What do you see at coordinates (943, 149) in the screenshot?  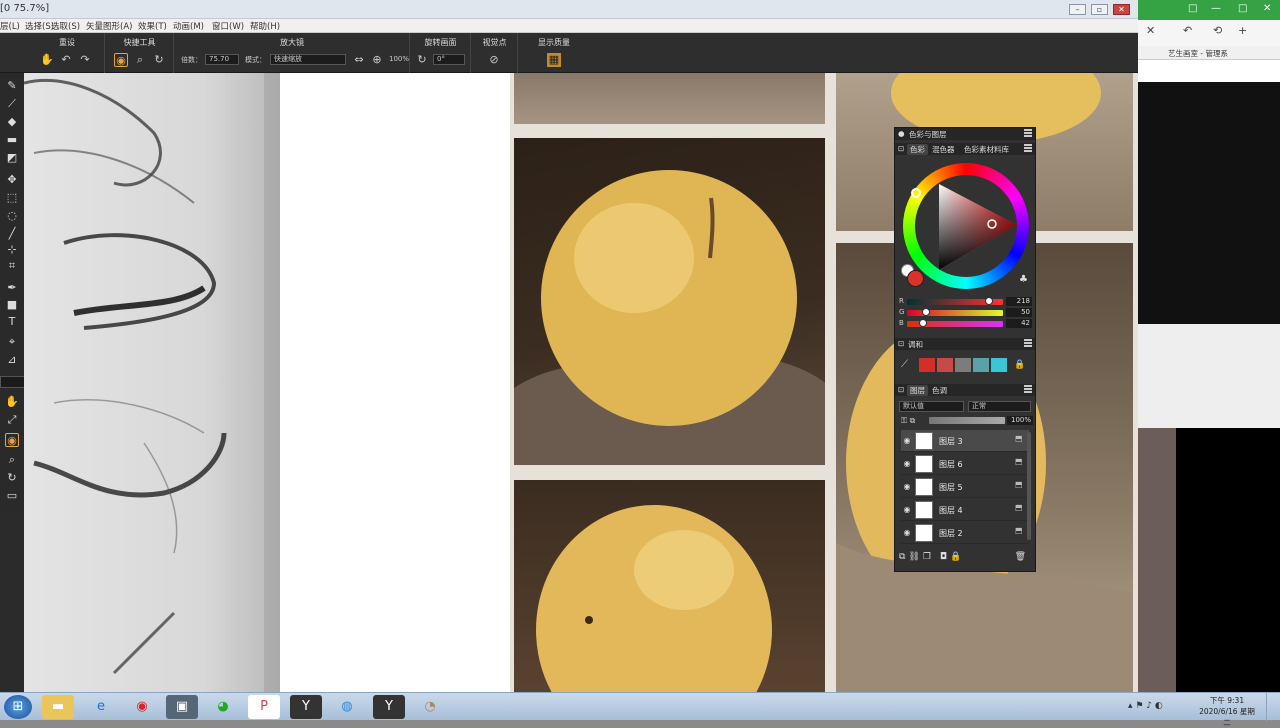 I see `tab-mixer: 混色器` at bounding box center [943, 149].